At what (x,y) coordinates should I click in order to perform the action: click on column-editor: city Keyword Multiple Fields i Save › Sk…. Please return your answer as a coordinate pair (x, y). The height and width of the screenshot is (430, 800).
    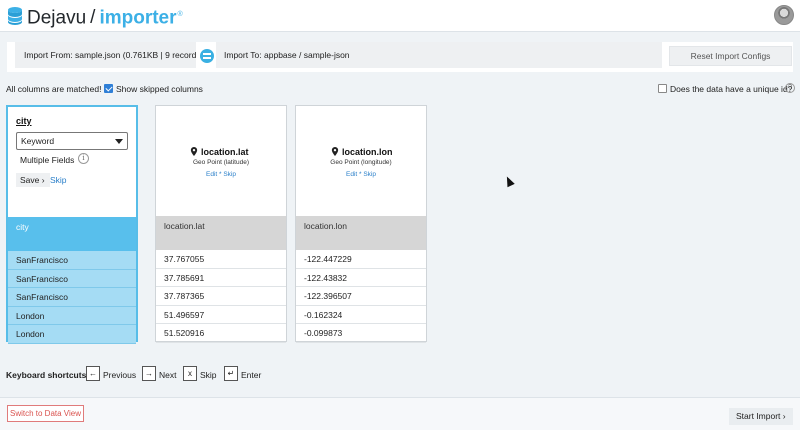
    Looking at the image, I should click on (72, 162).